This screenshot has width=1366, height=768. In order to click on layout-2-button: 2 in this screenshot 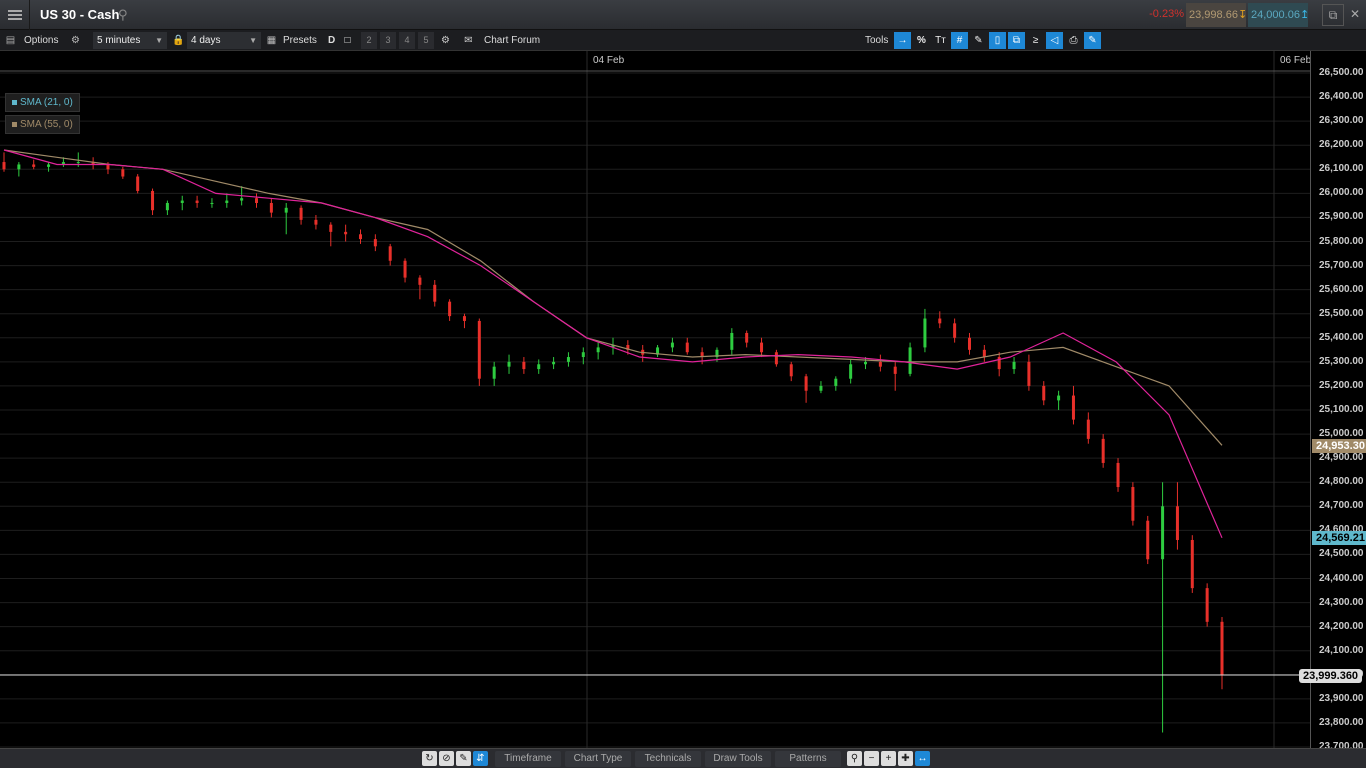, I will do `click(369, 40)`.